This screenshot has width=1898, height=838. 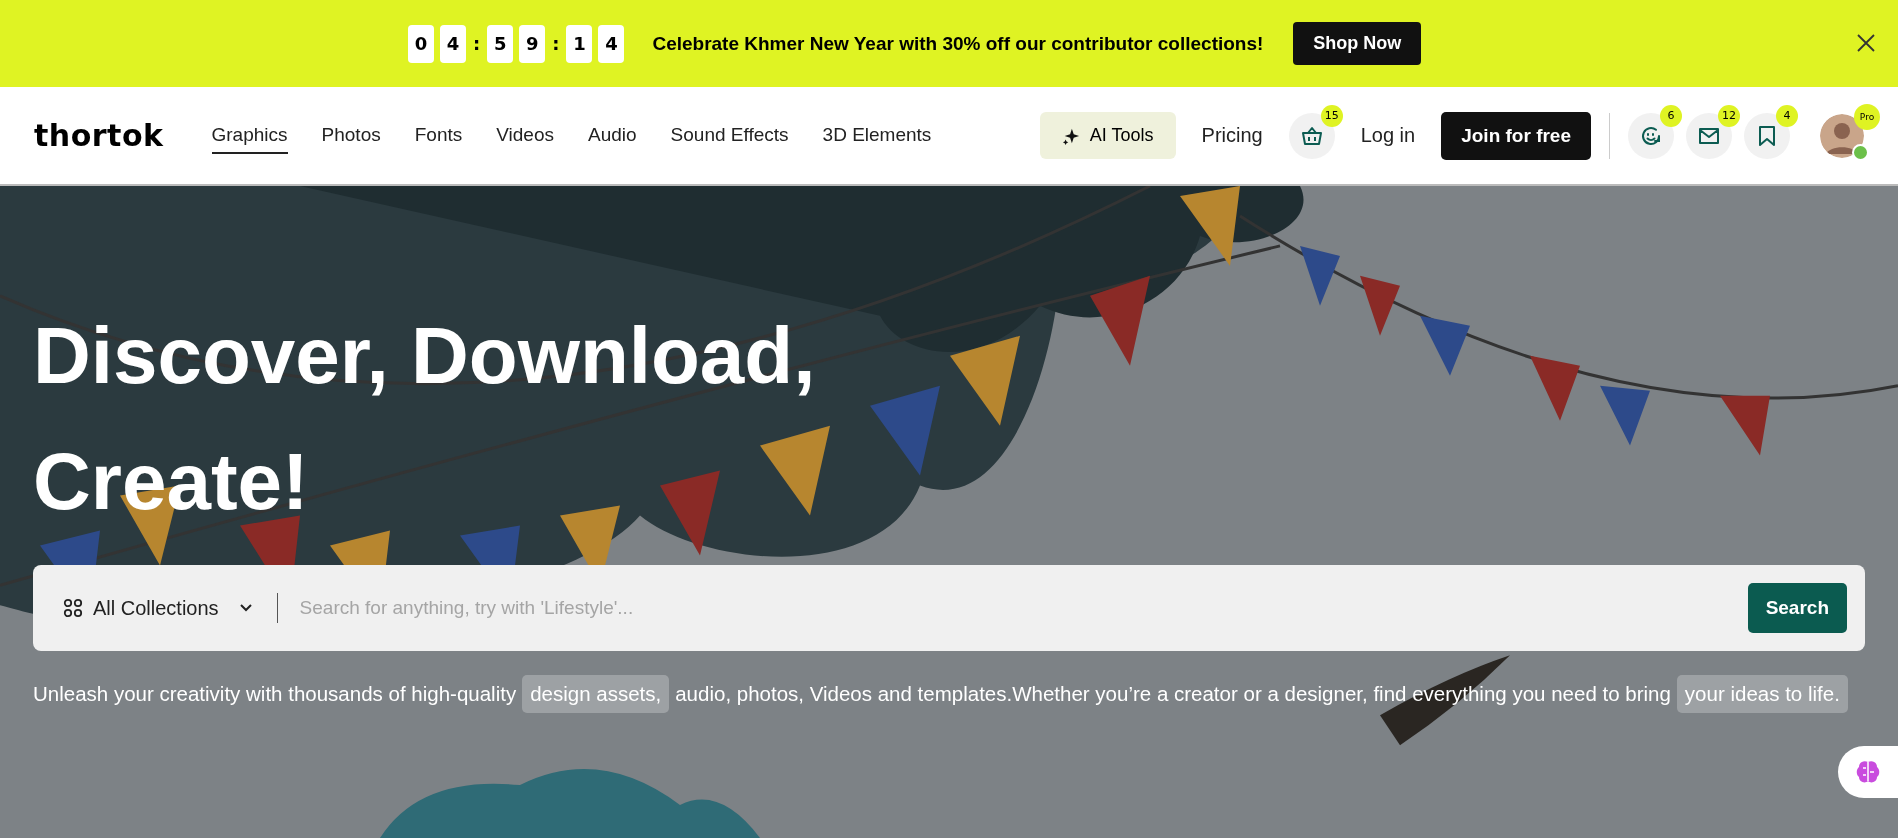 I want to click on logo: thortok, so click(x=99, y=135).